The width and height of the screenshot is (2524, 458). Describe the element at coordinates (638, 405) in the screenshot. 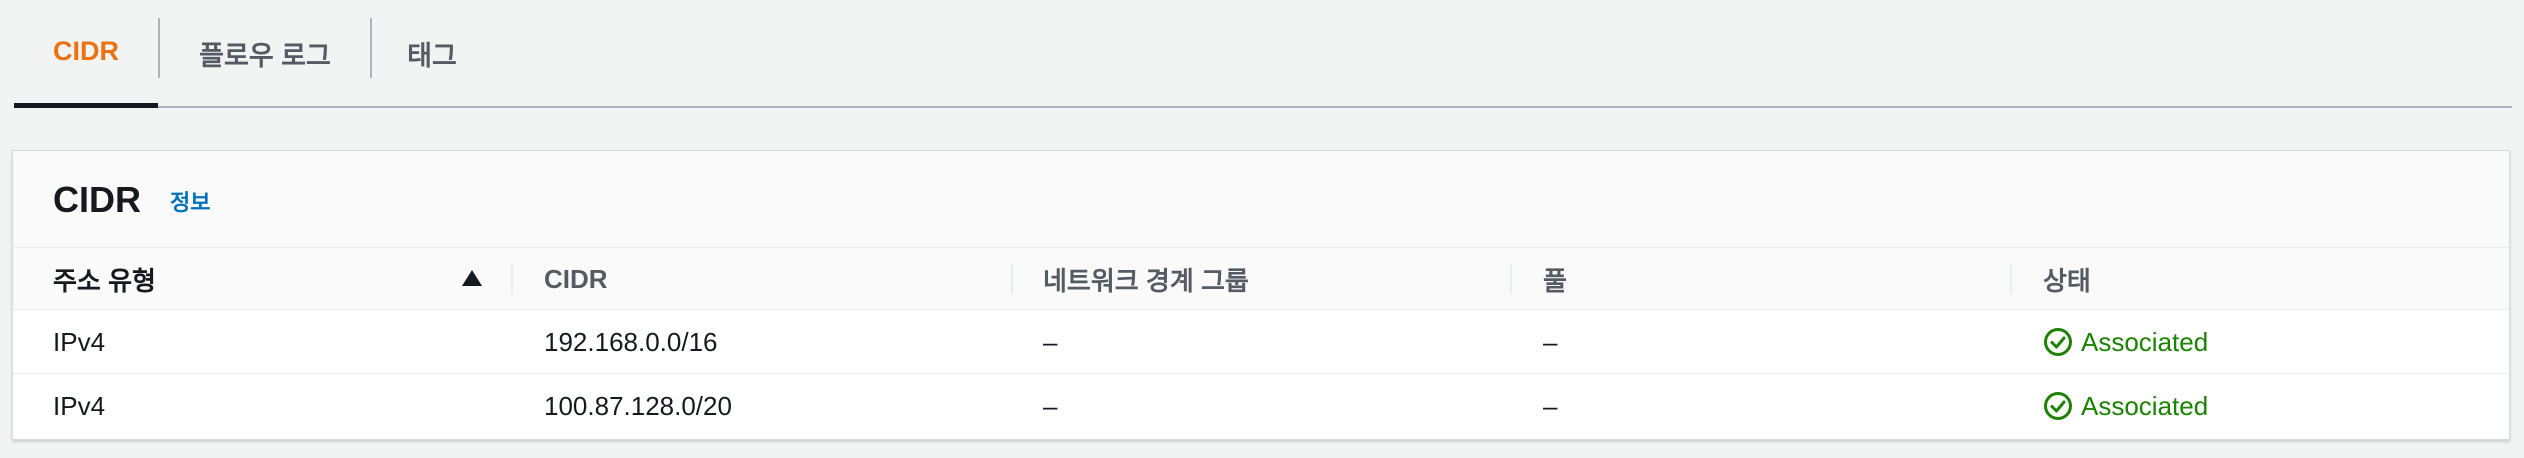

I see `cell-cidr: 100.87.128.0/20` at that location.